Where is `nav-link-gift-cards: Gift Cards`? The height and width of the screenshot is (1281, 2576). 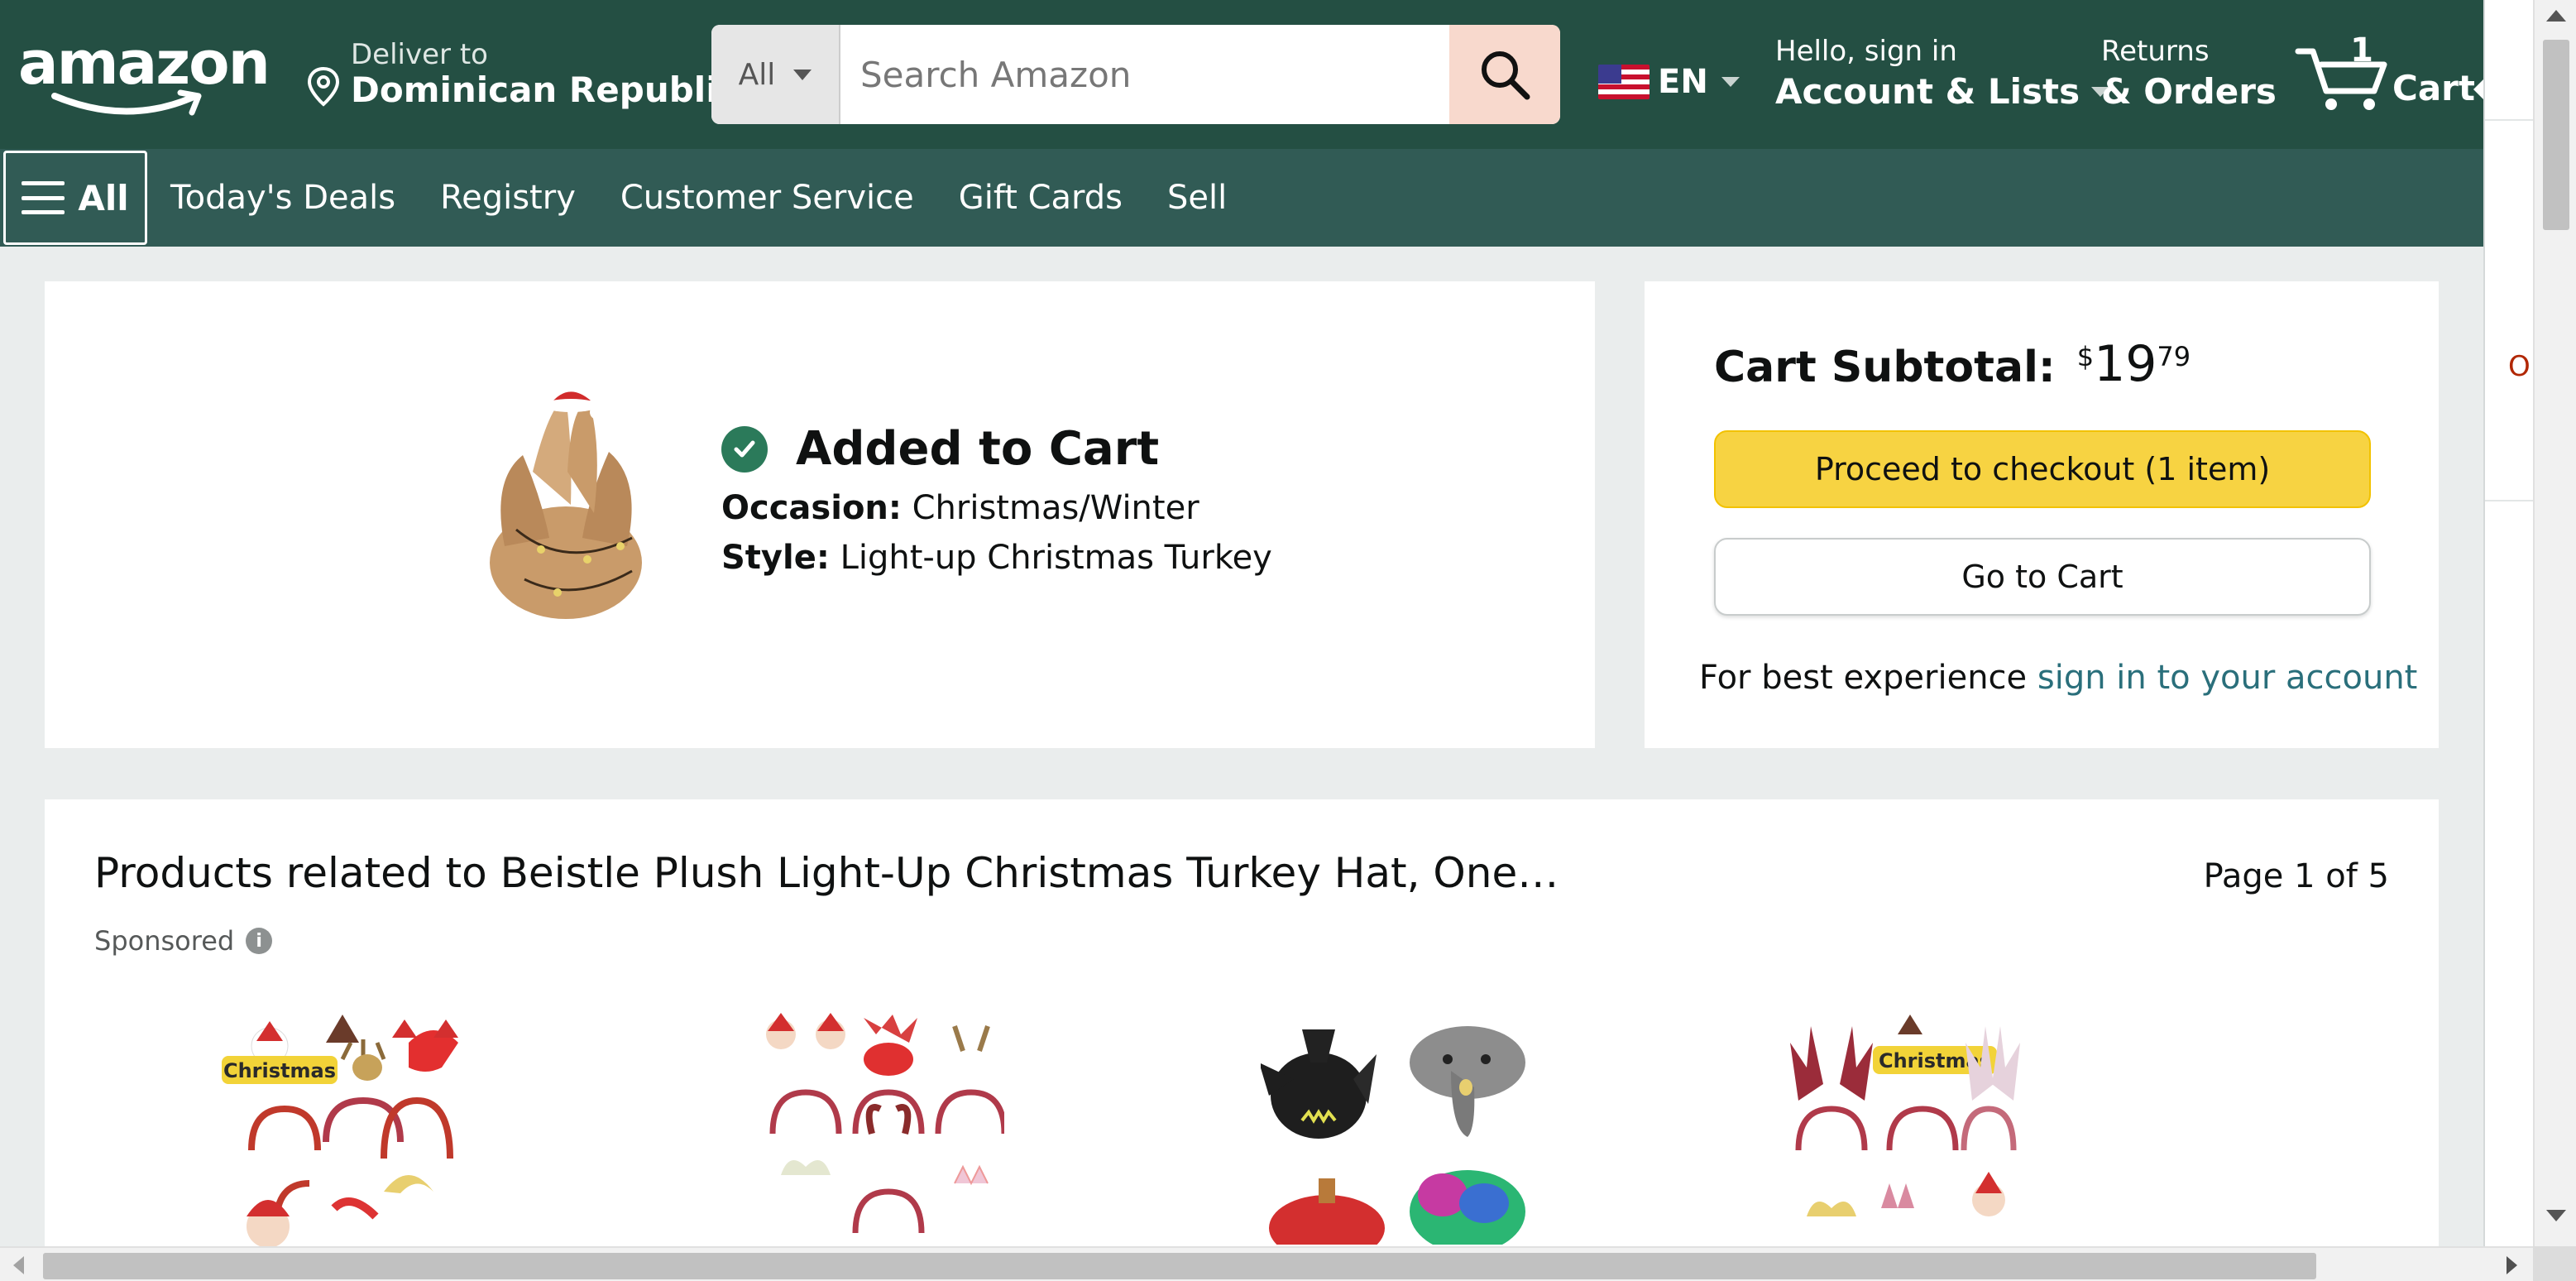 nav-link-gift-cards: Gift Cards is located at coordinates (1041, 198).